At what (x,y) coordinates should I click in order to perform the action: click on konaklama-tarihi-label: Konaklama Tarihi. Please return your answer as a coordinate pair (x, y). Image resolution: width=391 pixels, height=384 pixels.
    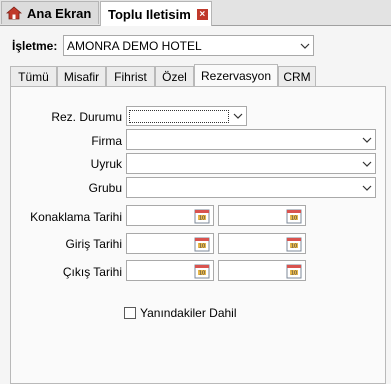
    Looking at the image, I should click on (76, 217).